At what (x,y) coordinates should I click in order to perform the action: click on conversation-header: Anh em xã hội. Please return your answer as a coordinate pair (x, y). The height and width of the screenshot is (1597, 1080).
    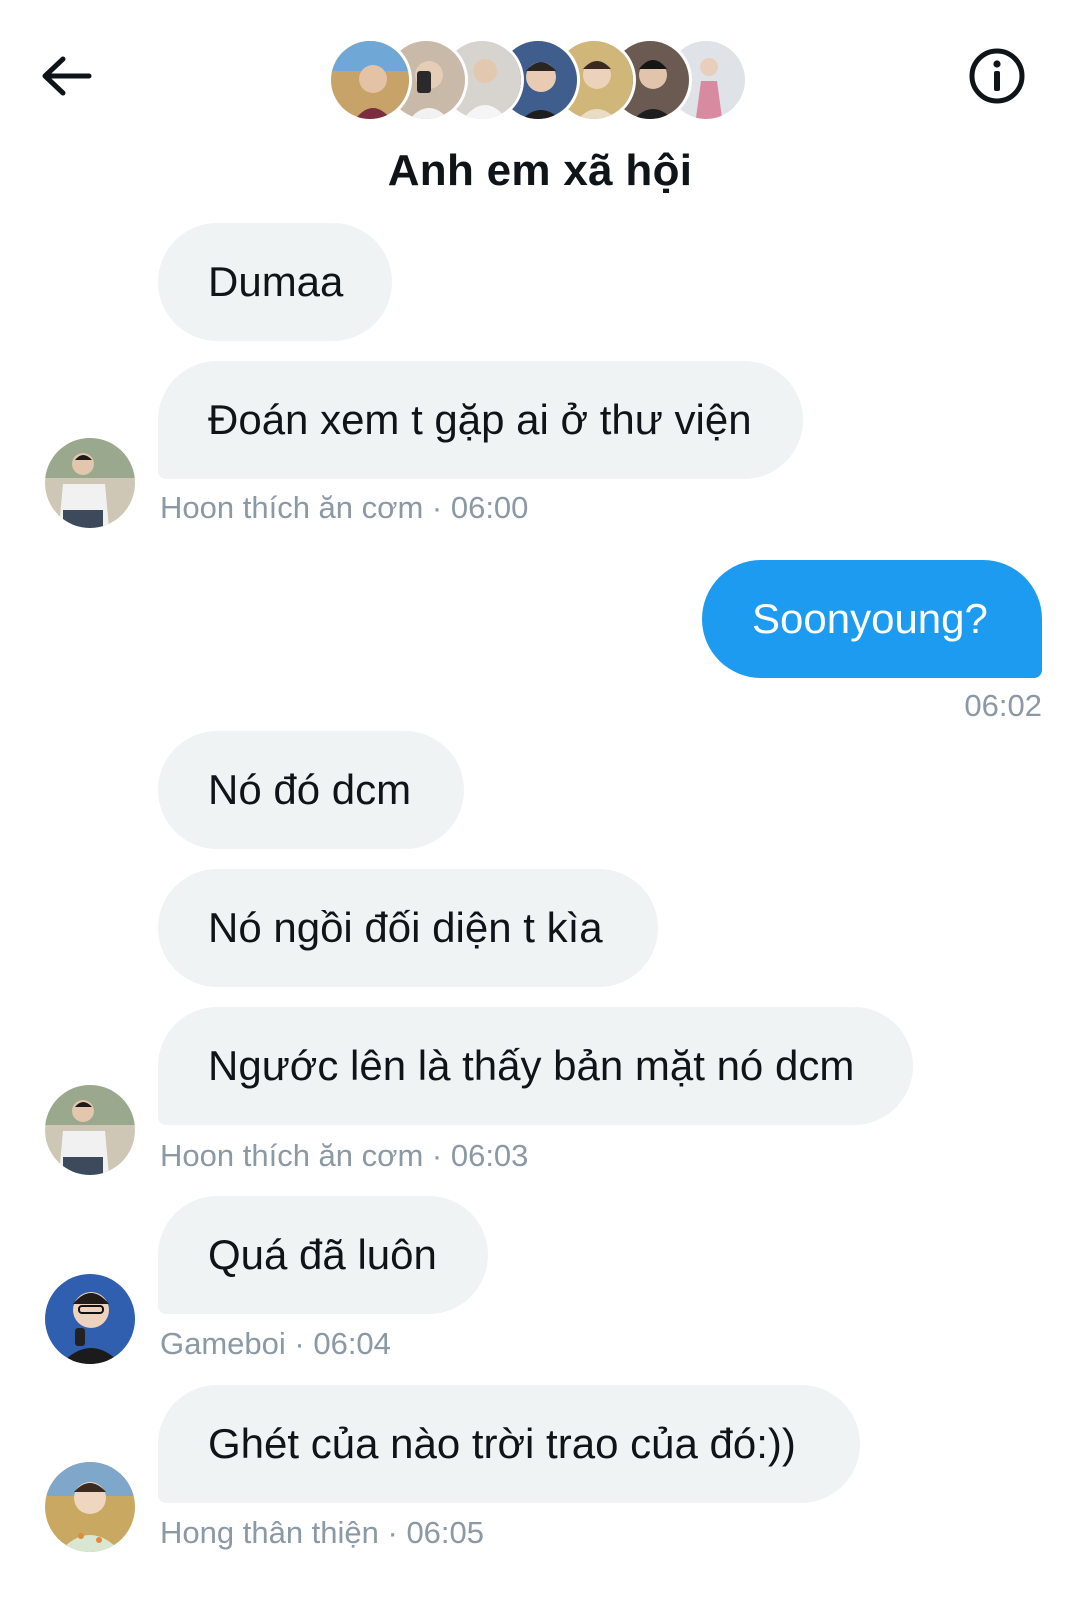
    Looking at the image, I should click on (540, 105).